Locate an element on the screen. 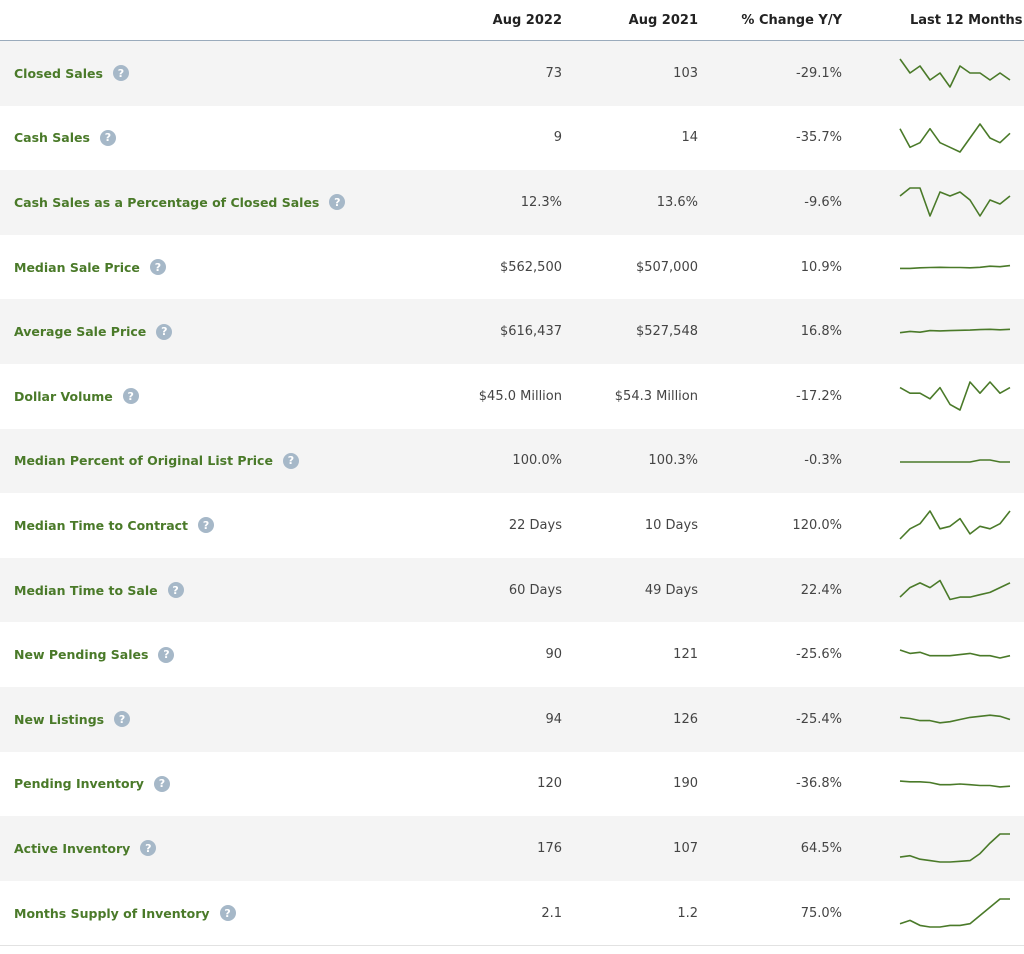 The width and height of the screenshot is (1024, 954). value-aug-2021: $527,548 is located at coordinates (666, 332).